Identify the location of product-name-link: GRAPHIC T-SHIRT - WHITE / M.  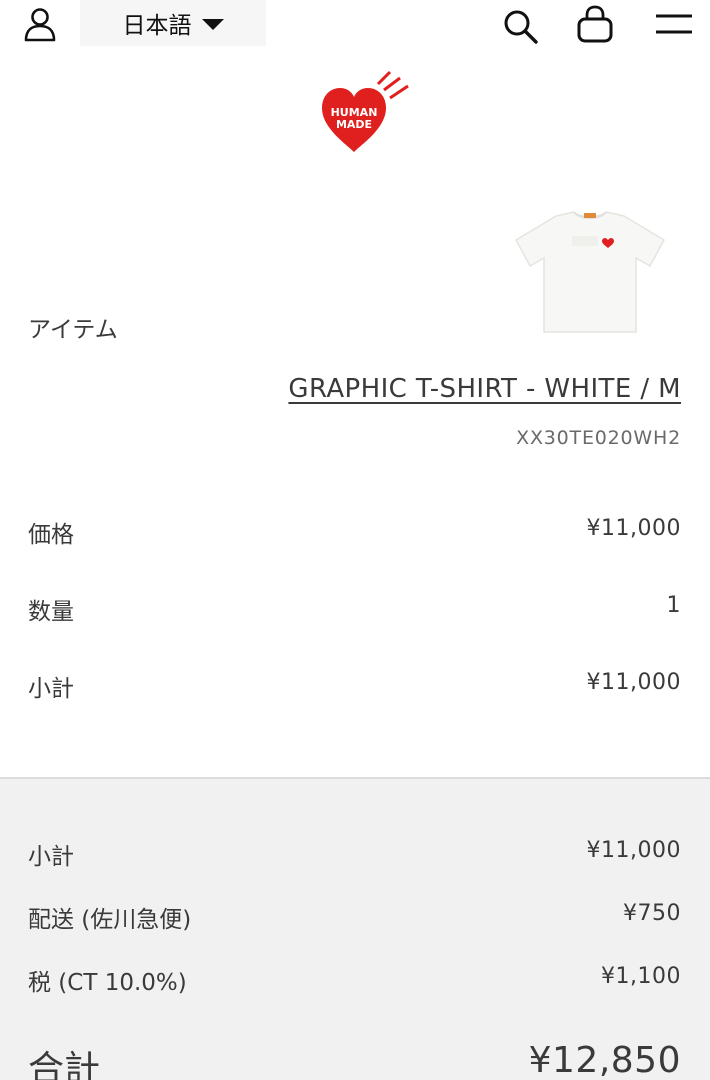
(484, 389).